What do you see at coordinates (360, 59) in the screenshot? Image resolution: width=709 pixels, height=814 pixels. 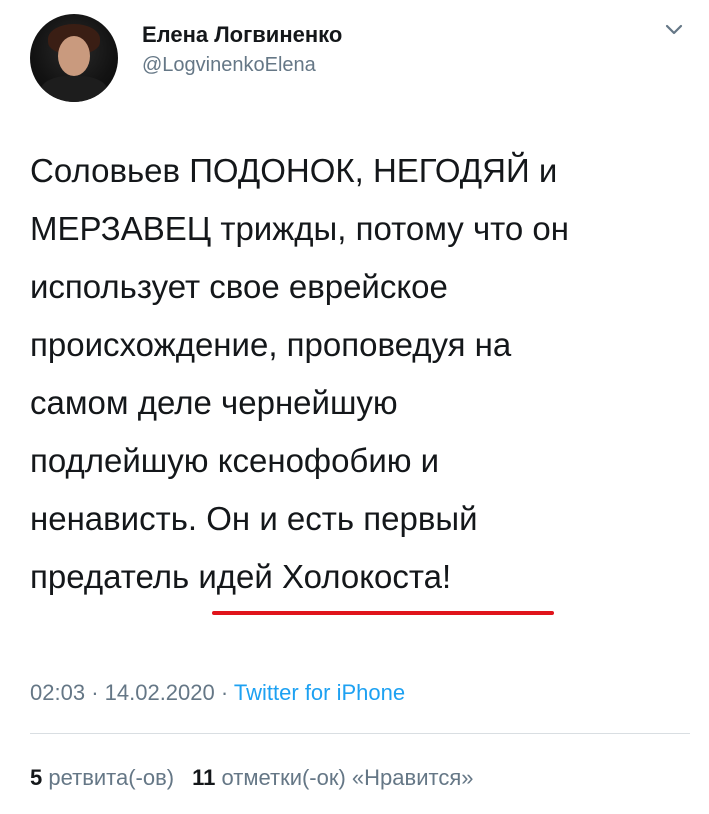 I see `tweet-header: Елена Логвиненко @LogvinenkoElena` at bounding box center [360, 59].